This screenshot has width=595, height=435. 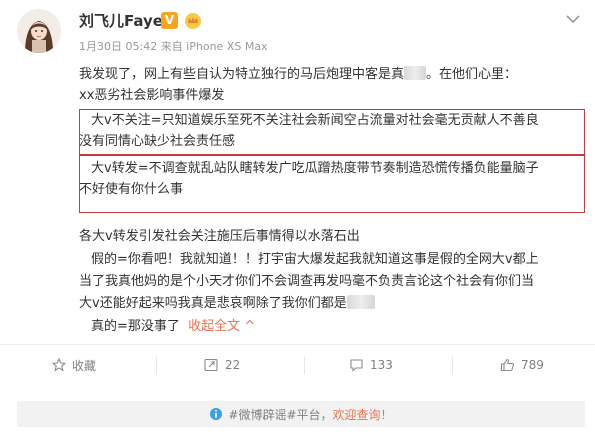 What do you see at coordinates (222, 365) in the screenshot?
I see `repost-button: 22` at bounding box center [222, 365].